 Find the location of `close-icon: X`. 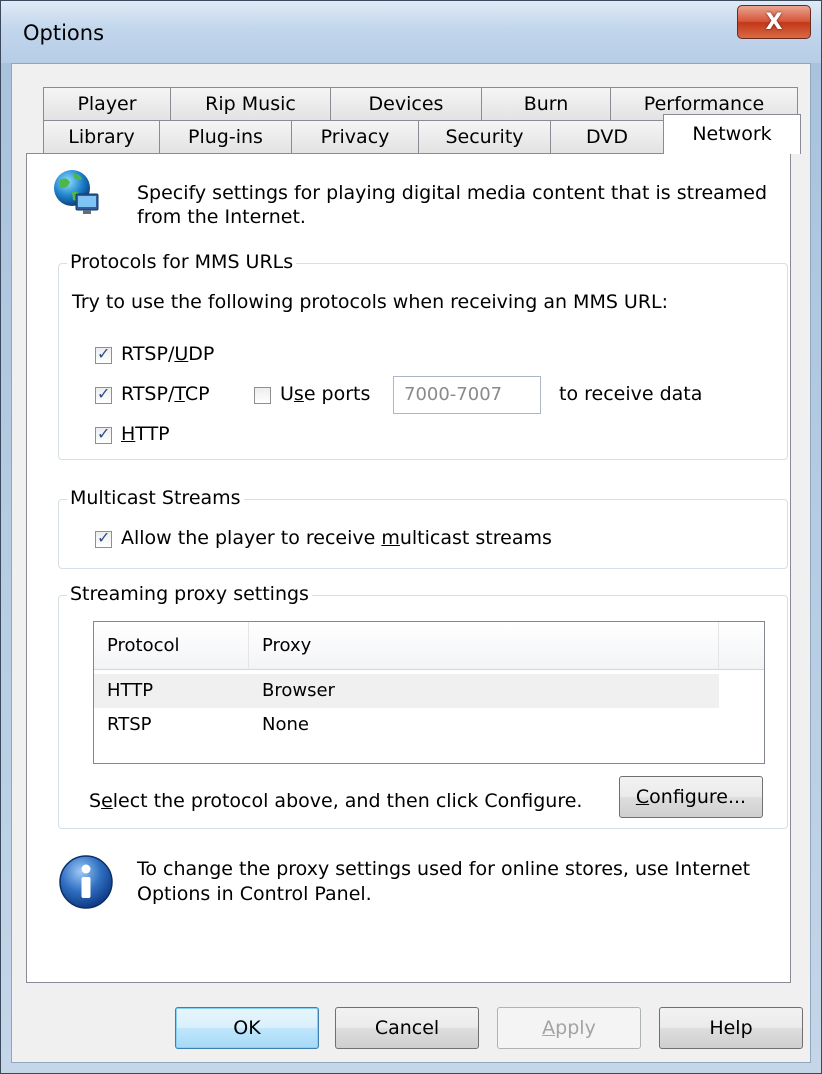

close-icon: X is located at coordinates (774, 22).